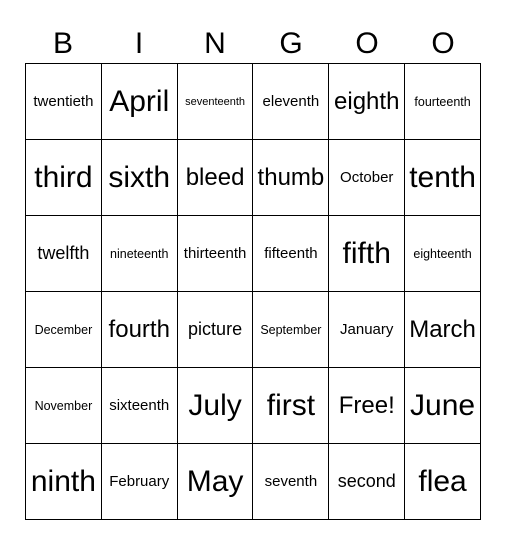 The image size is (506, 544). I want to click on bingo-cell: September, so click(291, 329).